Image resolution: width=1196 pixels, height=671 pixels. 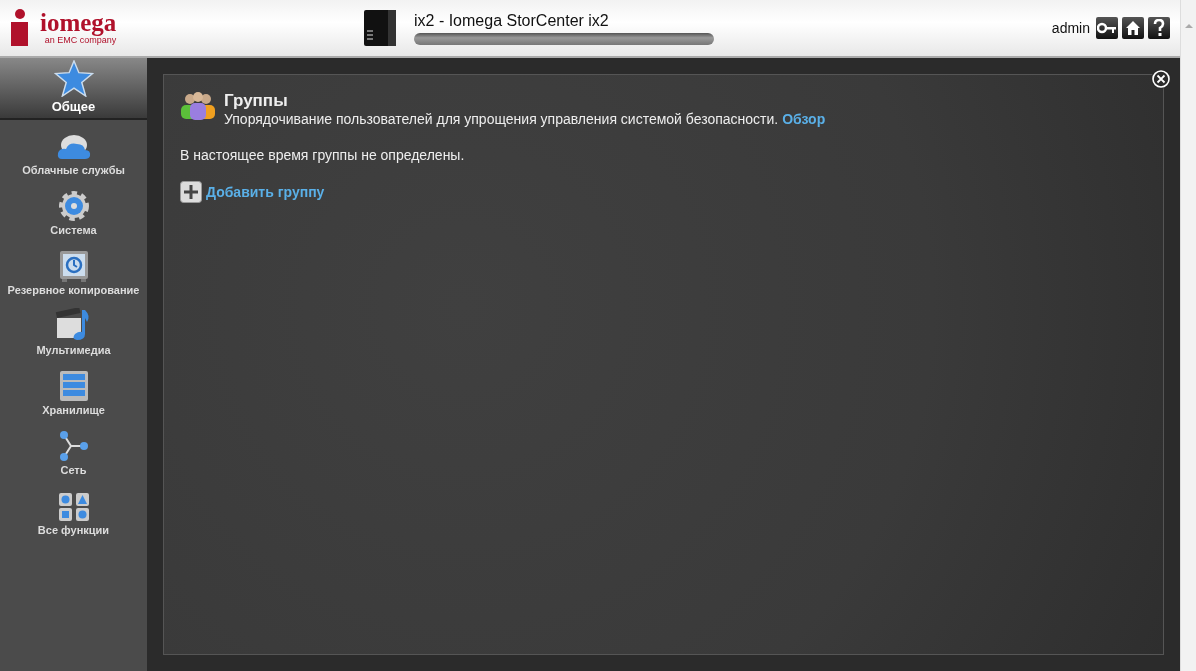 I want to click on logo-wordmark: iomega, so click(x=78, y=23).